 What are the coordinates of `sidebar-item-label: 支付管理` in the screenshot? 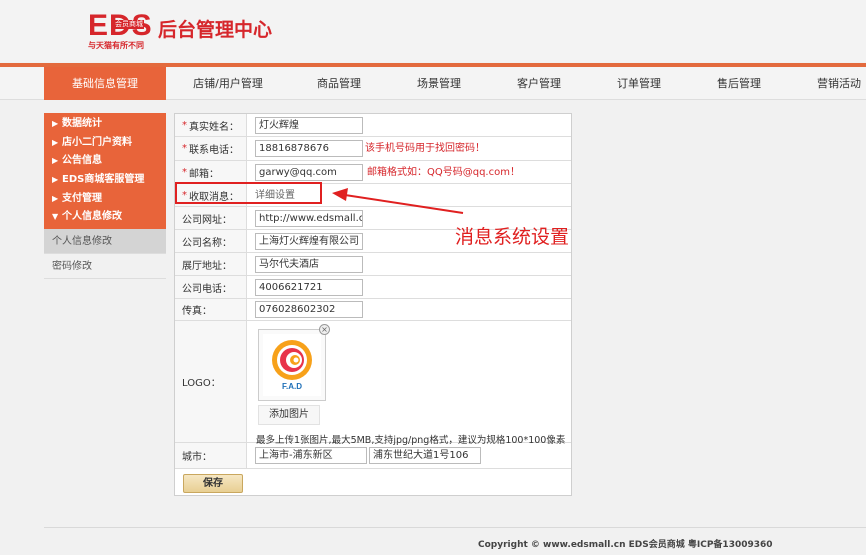 It's located at (82, 198).